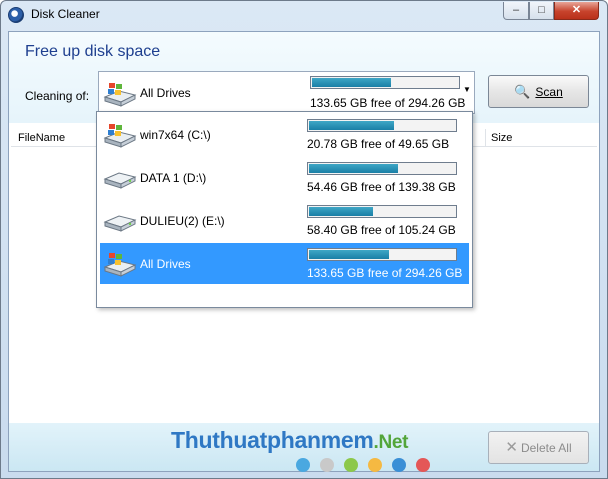 The height and width of the screenshot is (479, 608). Describe the element at coordinates (165, 264) in the screenshot. I see `drive-option-name: All Drives` at that location.